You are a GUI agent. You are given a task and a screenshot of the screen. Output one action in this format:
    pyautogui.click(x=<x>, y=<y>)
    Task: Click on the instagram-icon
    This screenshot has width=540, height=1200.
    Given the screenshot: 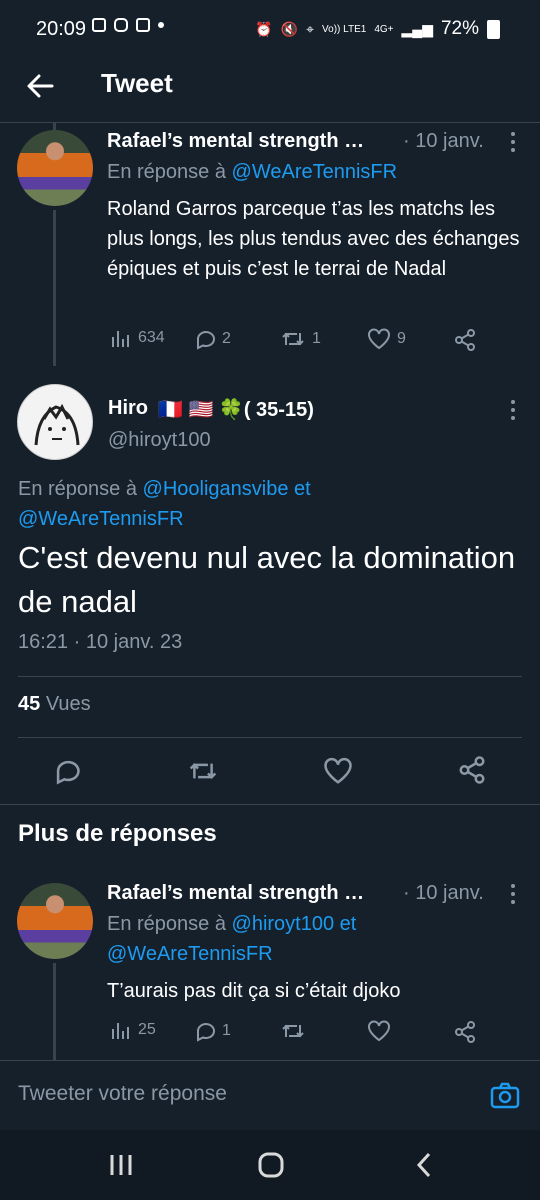 What is the action you would take?
    pyautogui.click(x=121, y=25)
    